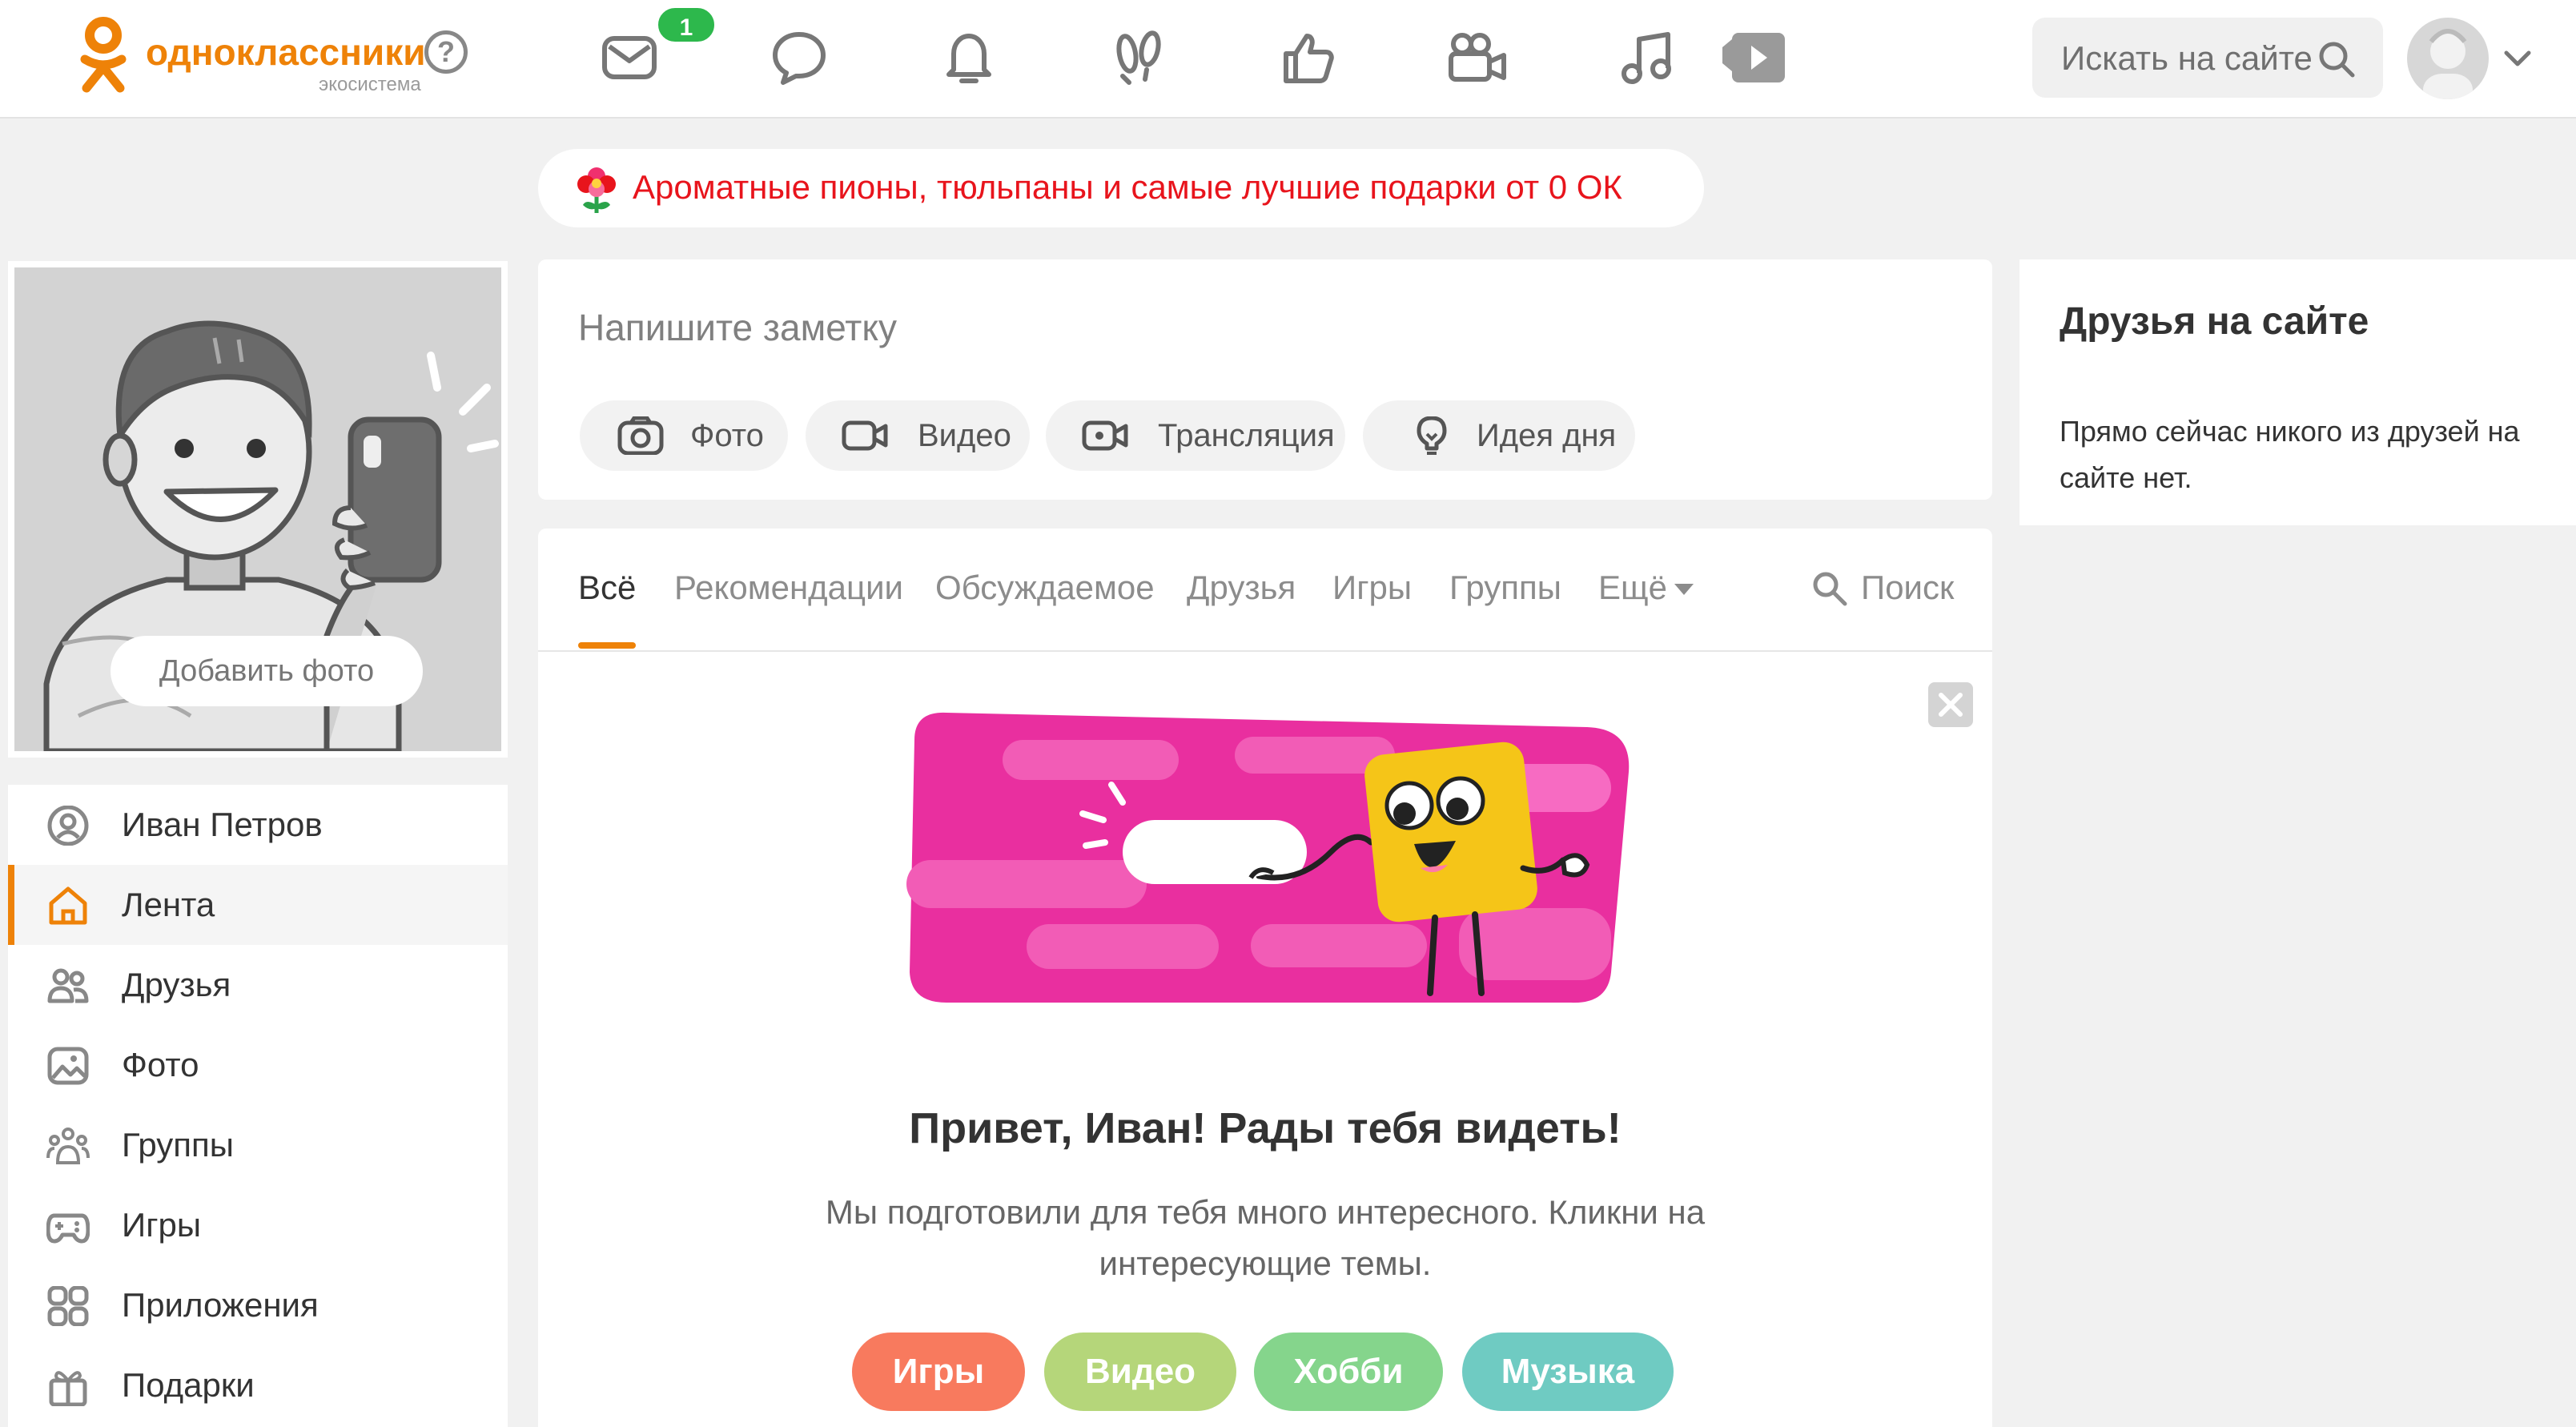  What do you see at coordinates (1268, 857) in the screenshot?
I see `welcome-illustration` at bounding box center [1268, 857].